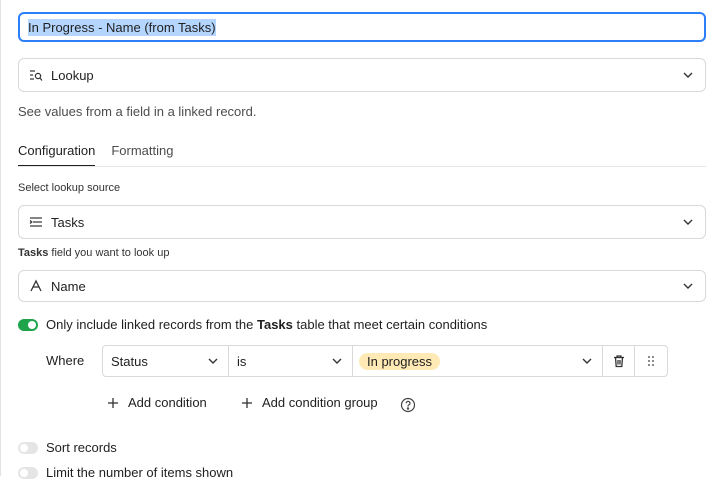  What do you see at coordinates (103, 154) in the screenshot?
I see `settings-tabs: Configuration Formatting` at bounding box center [103, 154].